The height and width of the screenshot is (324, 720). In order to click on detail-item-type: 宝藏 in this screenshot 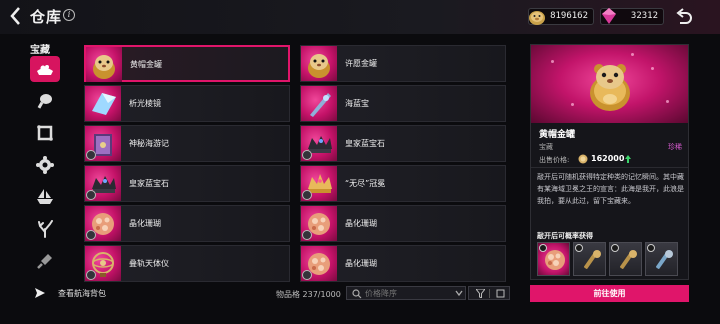, I will do `click(546, 147)`.